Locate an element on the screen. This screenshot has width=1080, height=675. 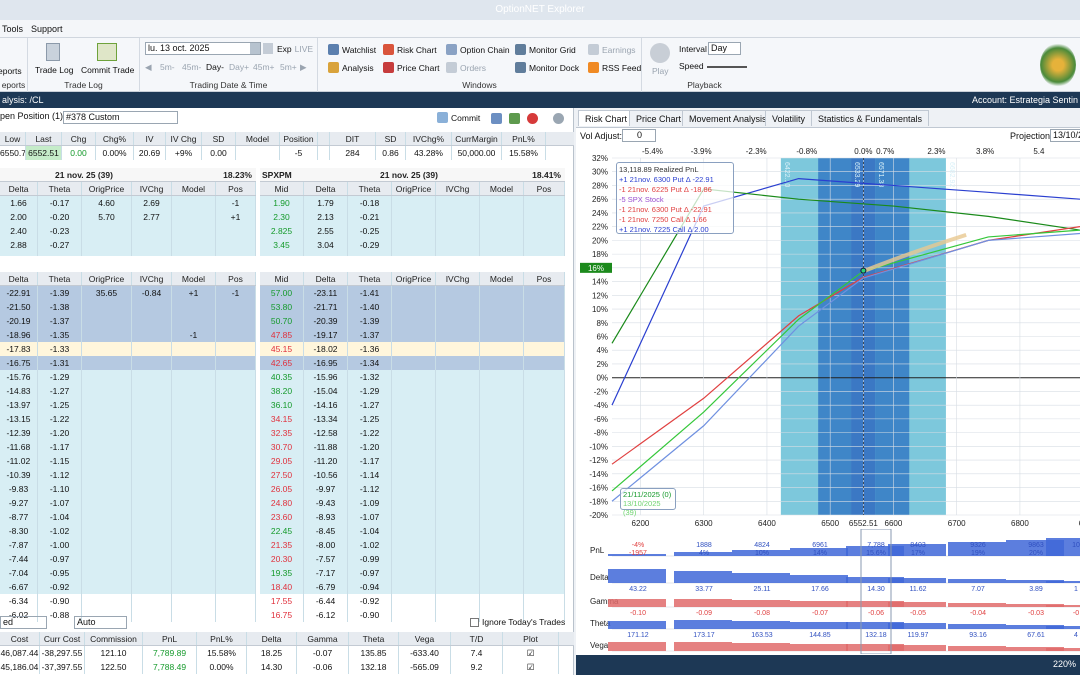
table-row: 29.05 -11.20 -1.17 is located at coordinates (412, 461).